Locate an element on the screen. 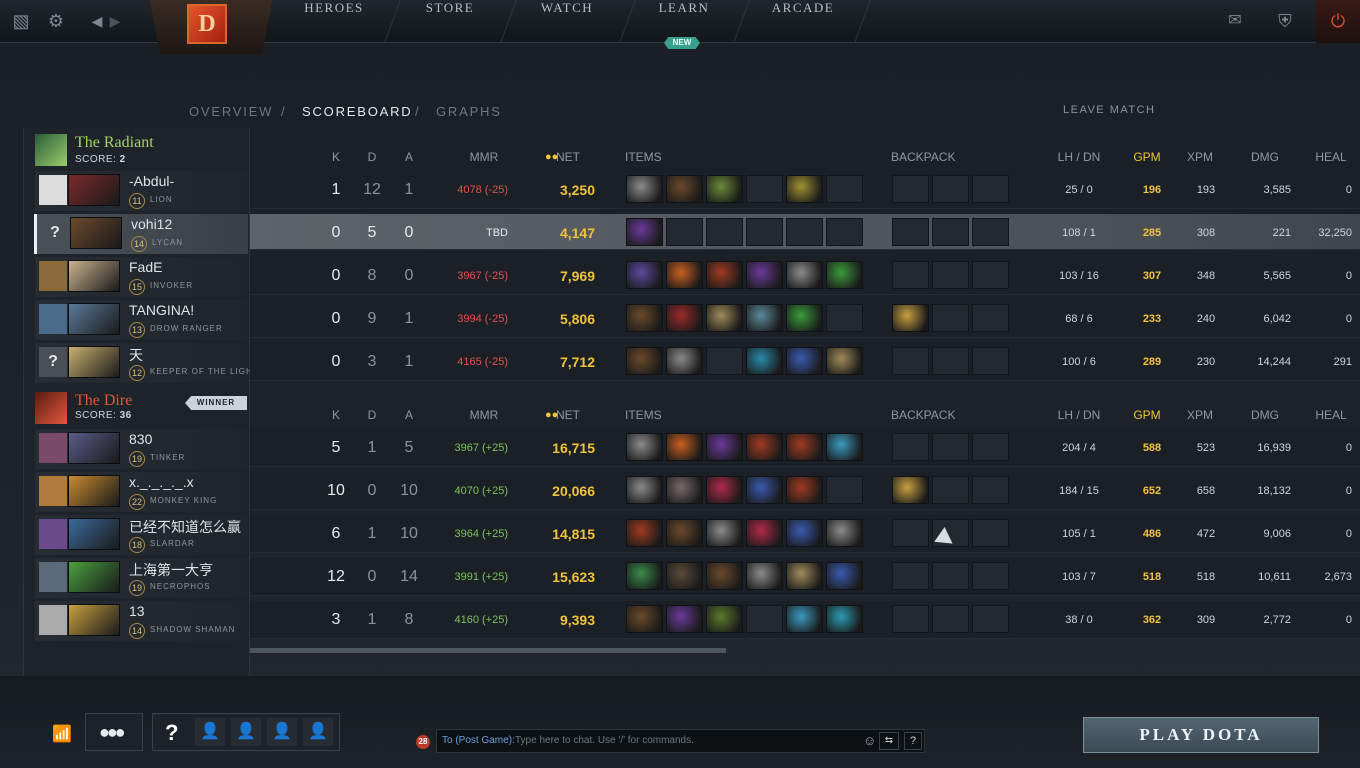 The height and width of the screenshot is (768, 1360). player-name: 13 is located at coordinates (137, 611).